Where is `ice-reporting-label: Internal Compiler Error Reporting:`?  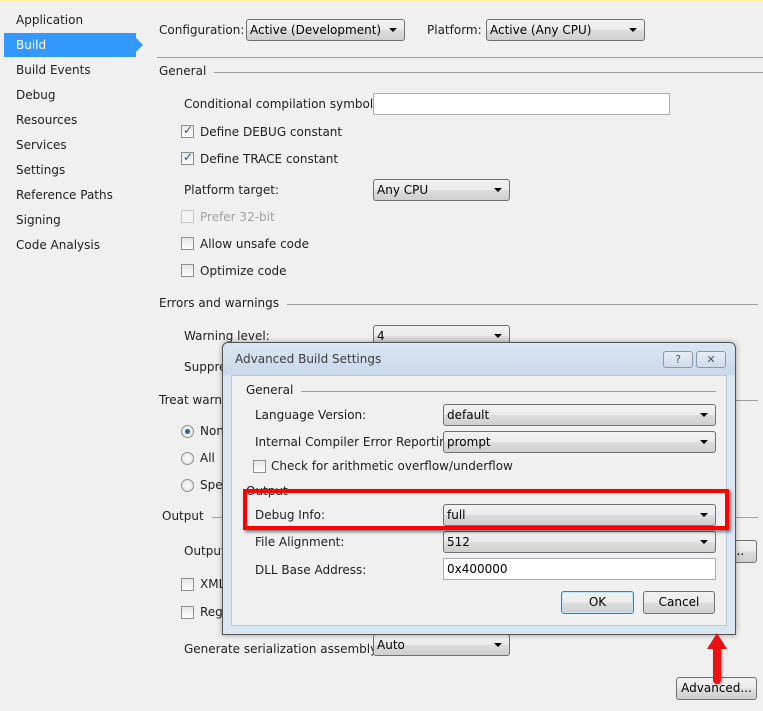
ice-reporting-label: Internal Compiler Error Reporting: is located at coordinates (357, 442).